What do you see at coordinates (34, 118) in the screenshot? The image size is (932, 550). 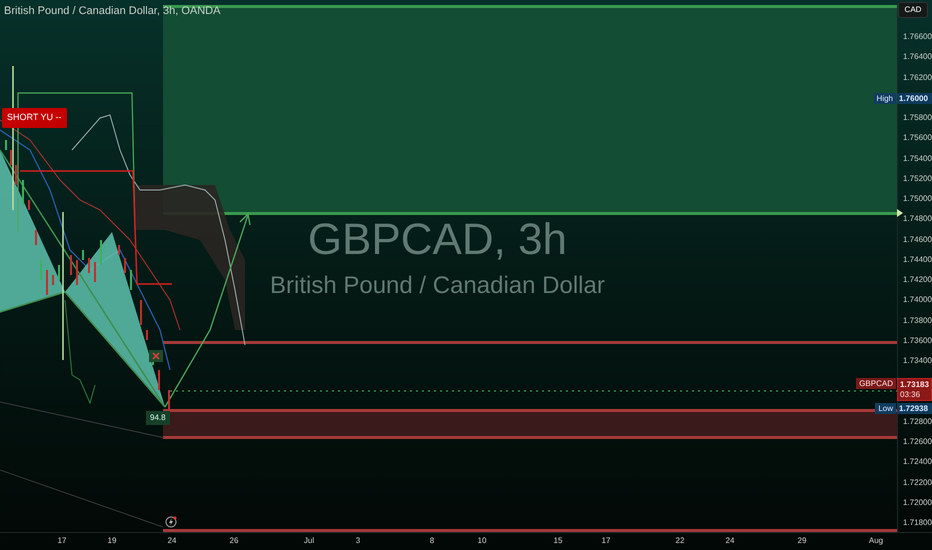 I see `signal-label: SHORT YU --` at bounding box center [34, 118].